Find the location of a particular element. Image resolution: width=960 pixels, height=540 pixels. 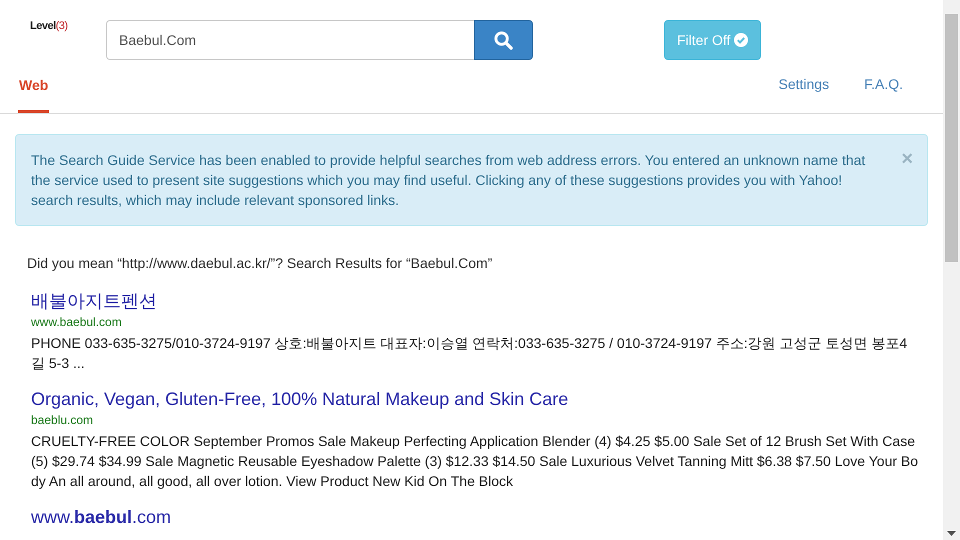

result-title: Organic, Vegan, Gluten-Free, 100% Natural Makeup and Skin Care is located at coordinates (299, 399).